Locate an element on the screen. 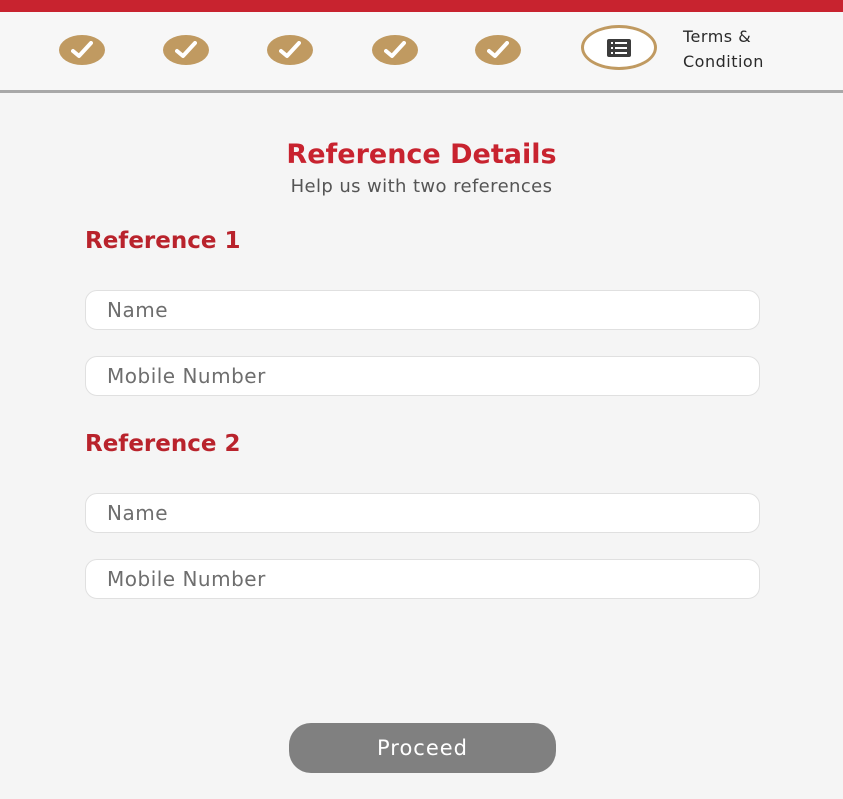 The width and height of the screenshot is (843, 799). progress-stepper: Terms & Condition is located at coordinates (421, 51).